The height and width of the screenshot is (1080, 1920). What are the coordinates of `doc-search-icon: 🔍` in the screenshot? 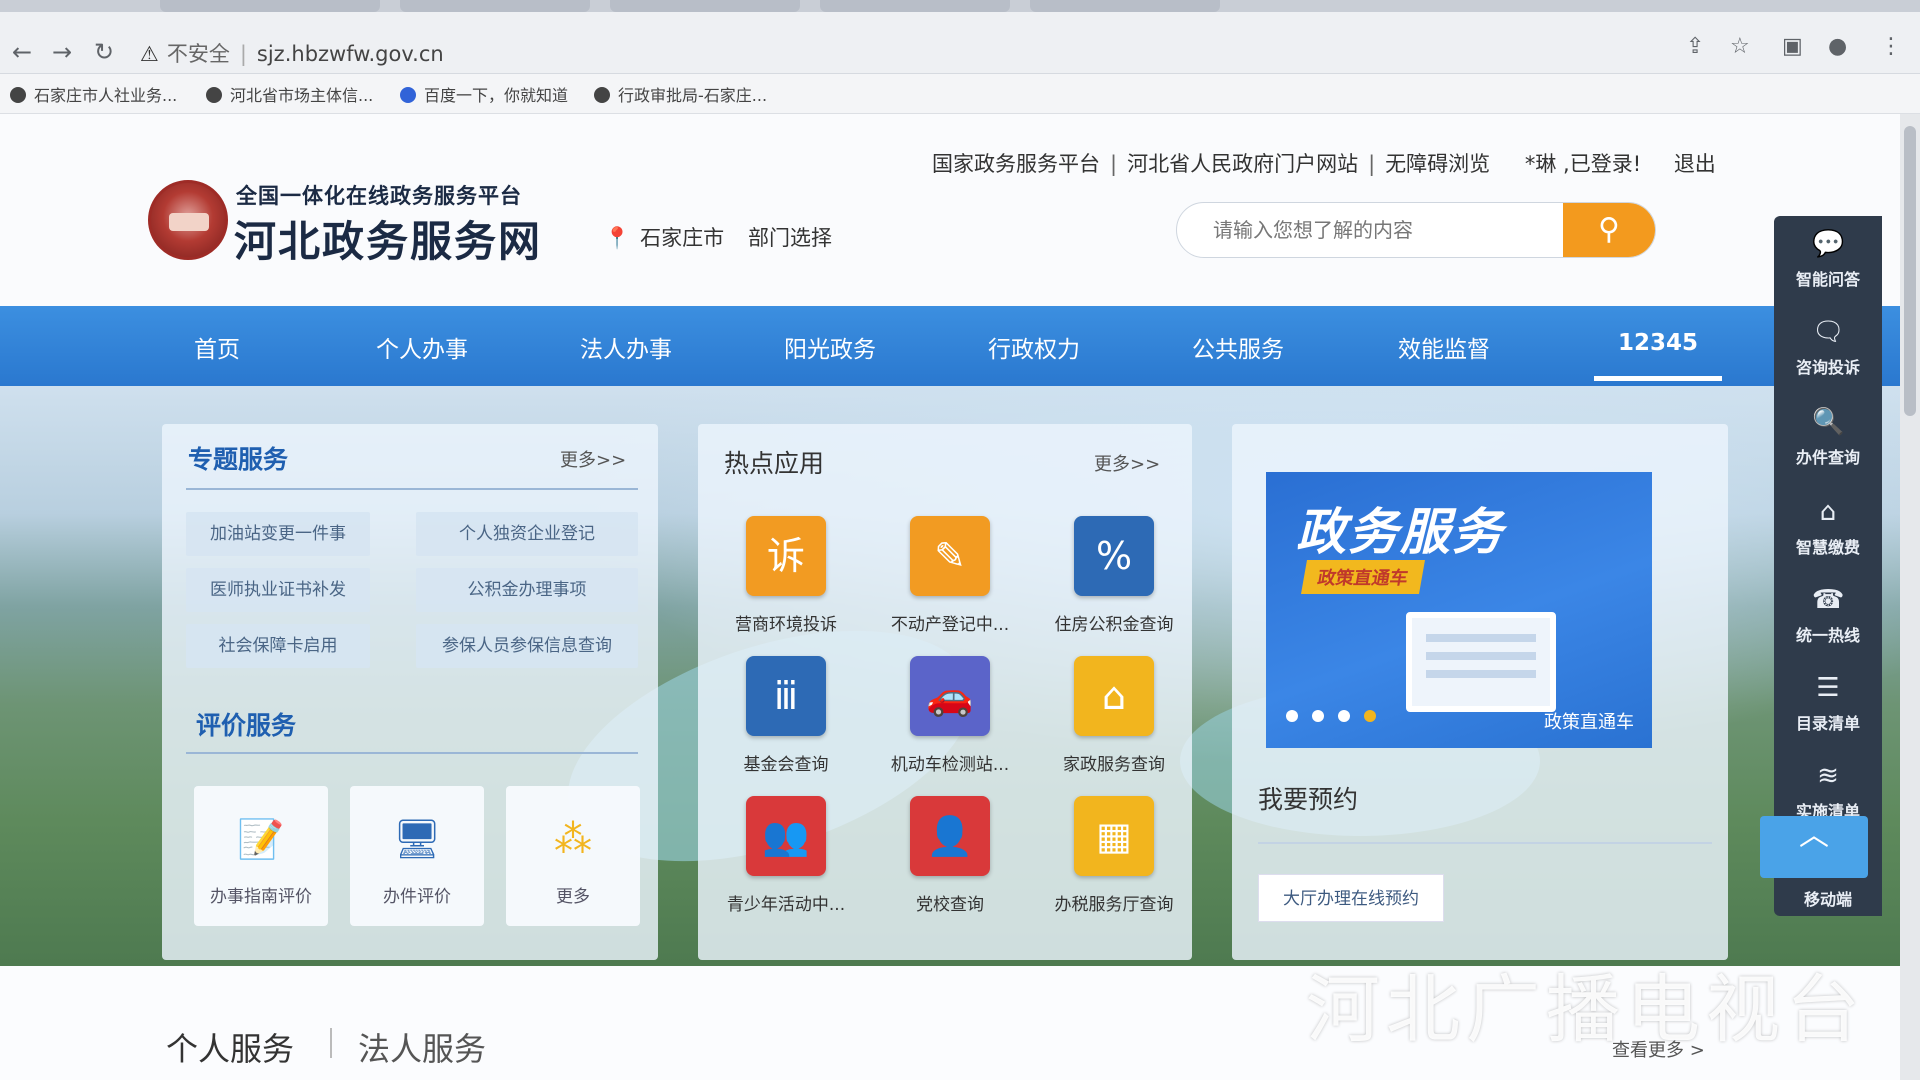 It's located at (1828, 422).